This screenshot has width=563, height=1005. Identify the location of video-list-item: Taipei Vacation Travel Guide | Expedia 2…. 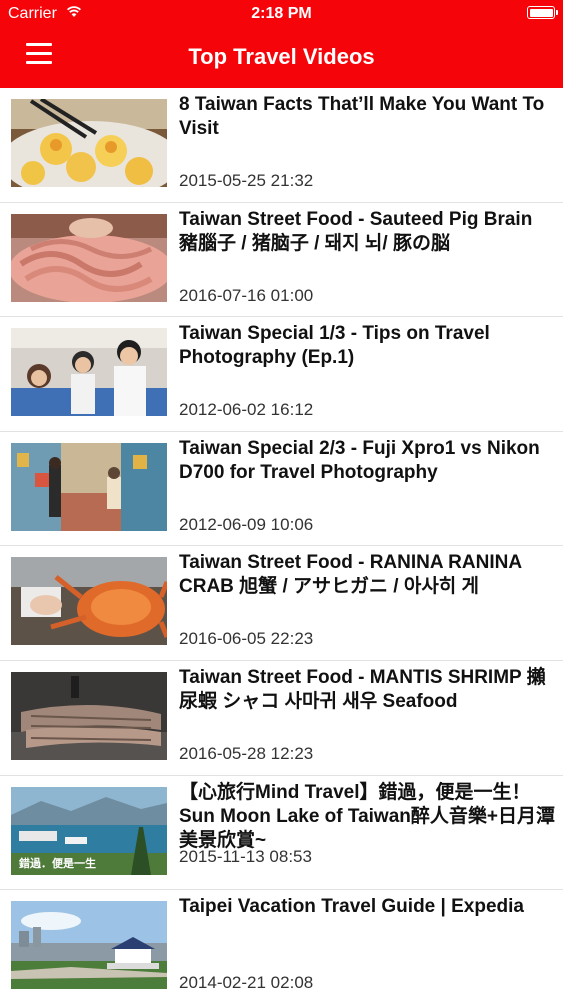
(281, 947).